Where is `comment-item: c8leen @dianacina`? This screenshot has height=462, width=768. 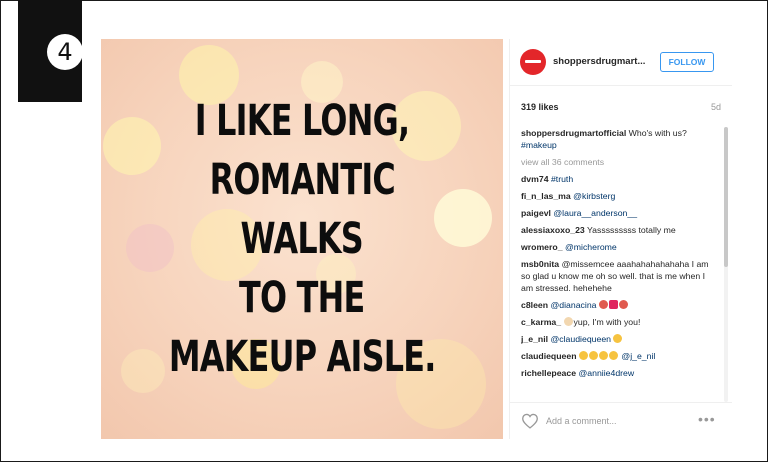
comment-item: c8leen @dianacina is located at coordinates (619, 305).